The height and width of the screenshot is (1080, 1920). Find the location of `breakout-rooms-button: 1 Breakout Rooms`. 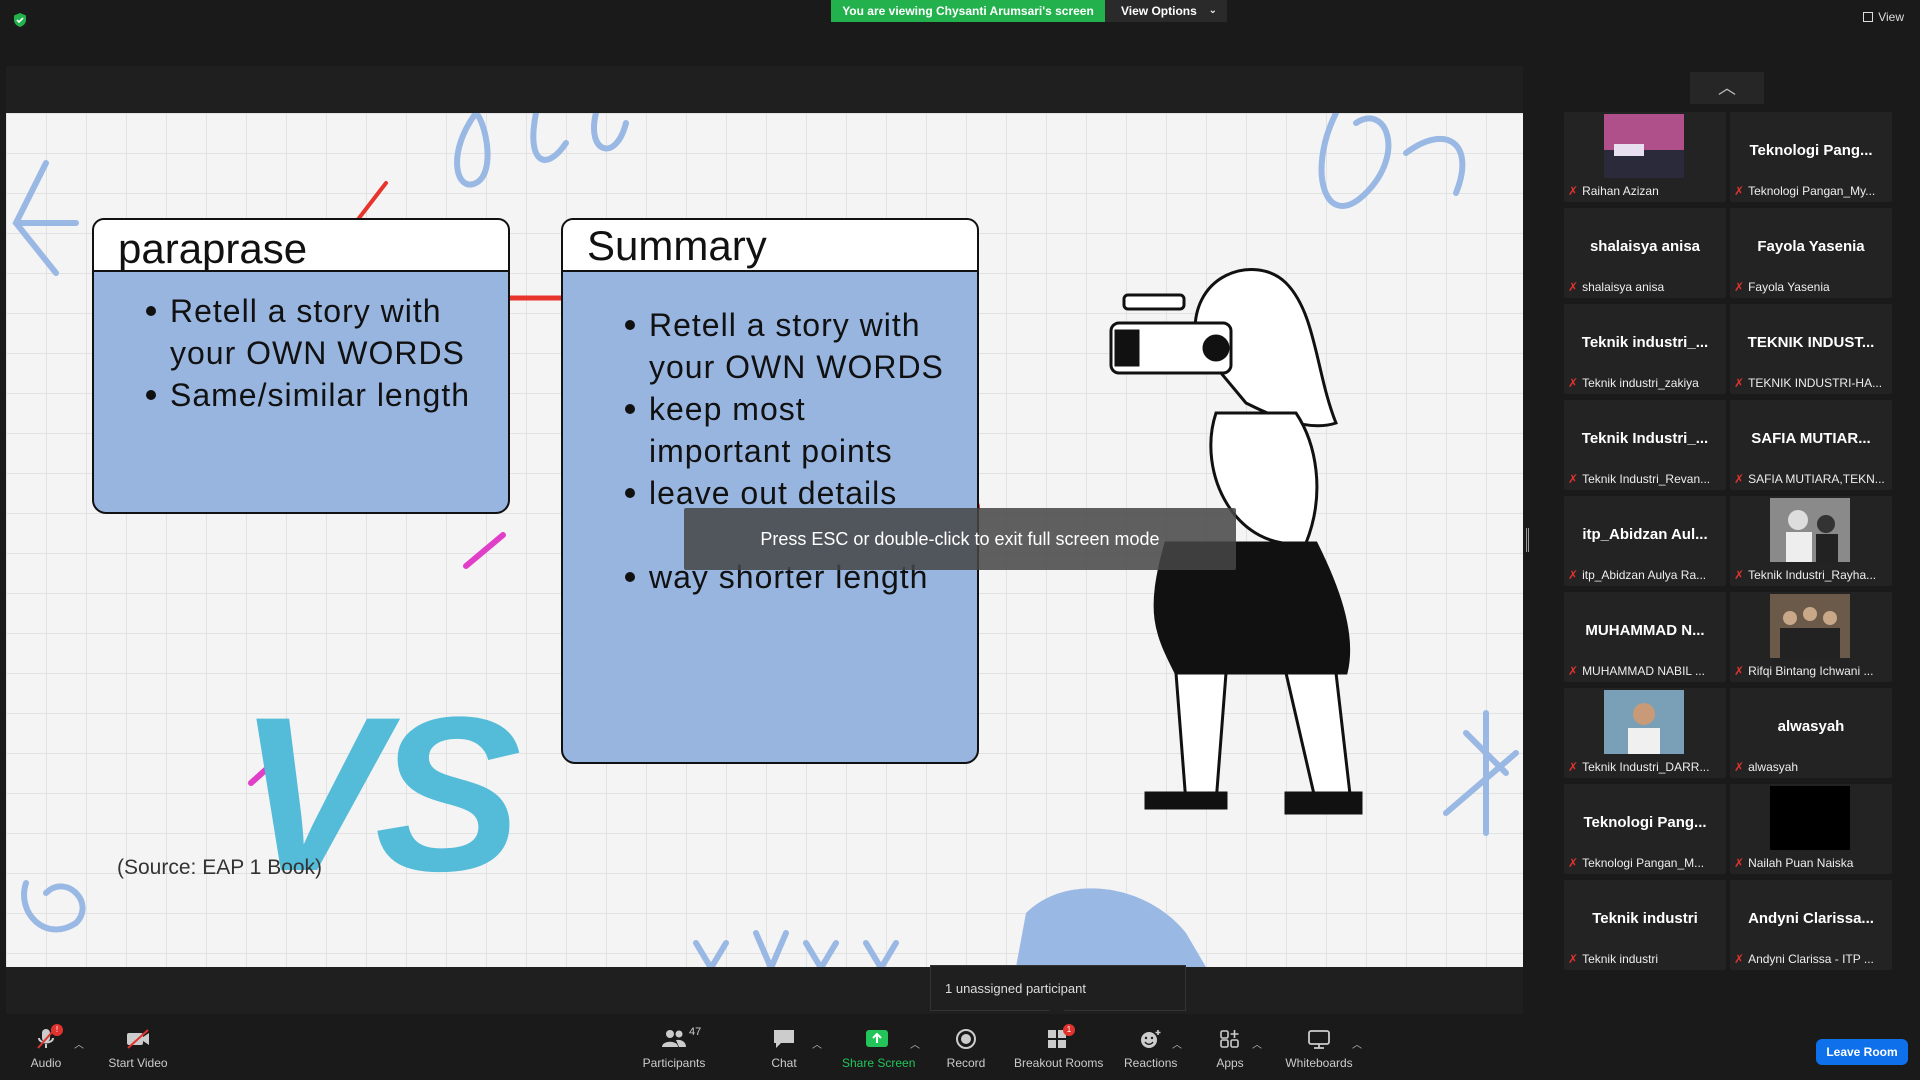

breakout-rooms-button: 1 Breakout Rooms is located at coordinates (1058, 1047).